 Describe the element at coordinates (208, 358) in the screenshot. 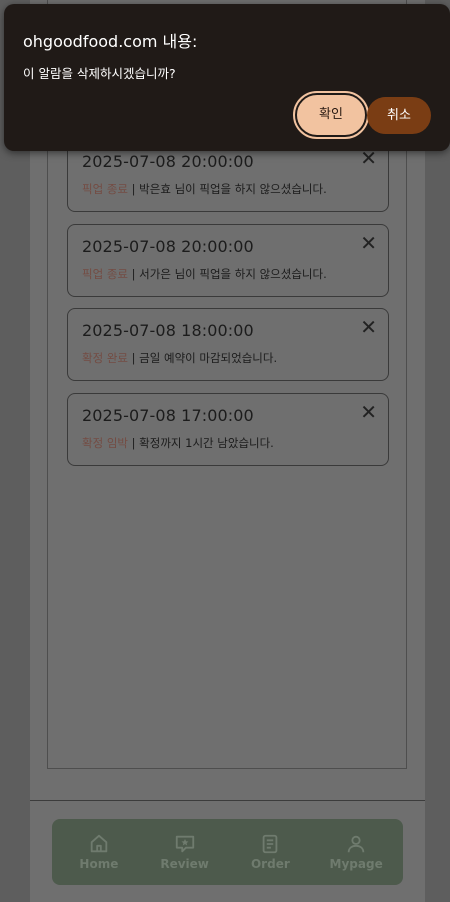

I see `notification-text: 금일 예약이 마감되었습니다.` at that location.